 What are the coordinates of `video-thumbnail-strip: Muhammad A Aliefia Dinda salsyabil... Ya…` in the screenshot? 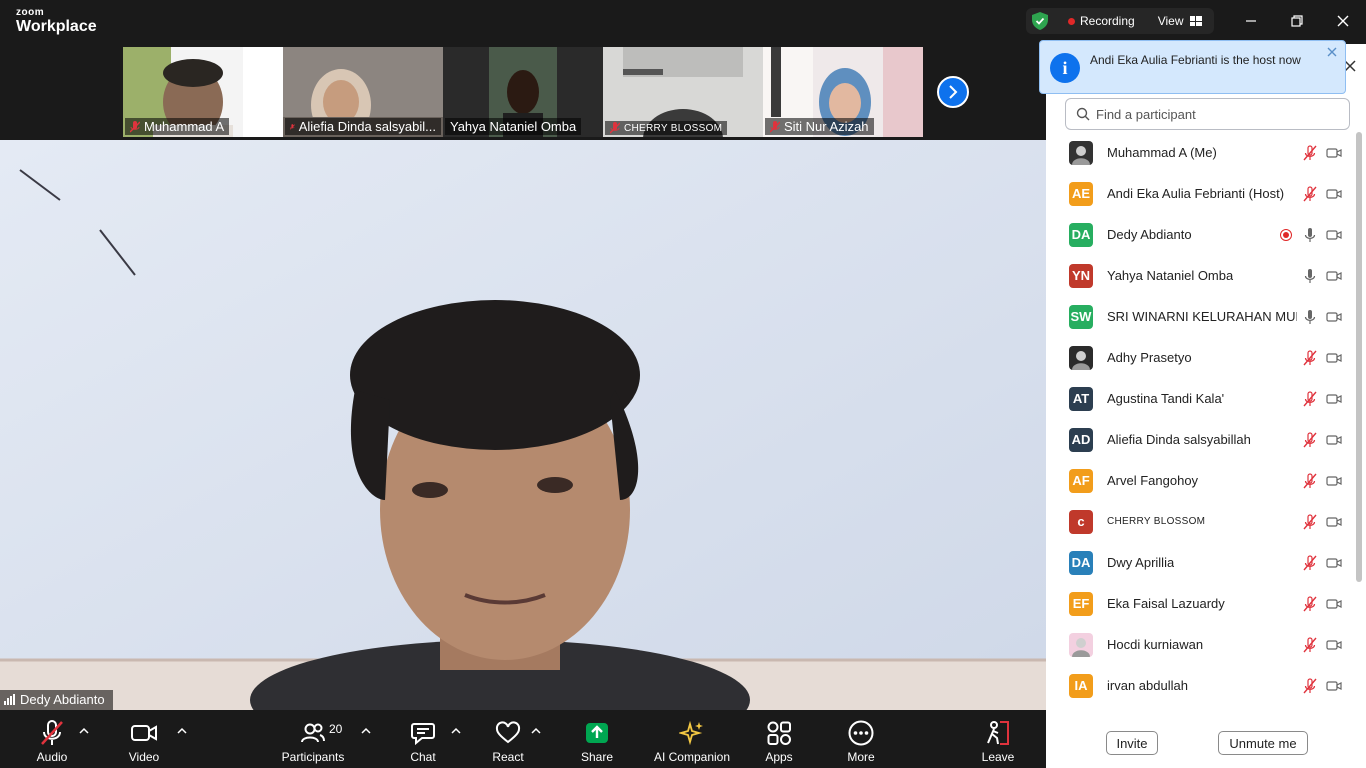 It's located at (523, 92).